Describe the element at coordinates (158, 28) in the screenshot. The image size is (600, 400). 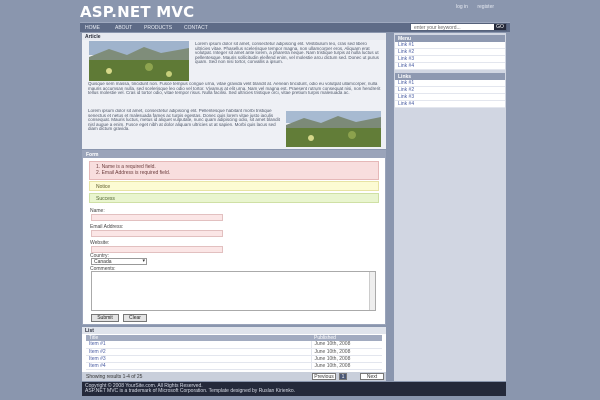
I see `nav-products: PRODUCTS` at that location.